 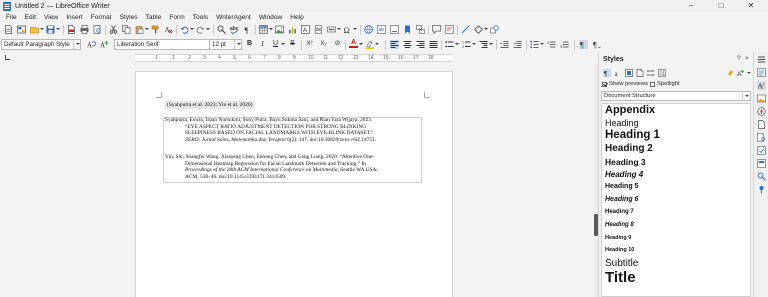 I want to click on menu-window: Window, so click(x=270, y=17).